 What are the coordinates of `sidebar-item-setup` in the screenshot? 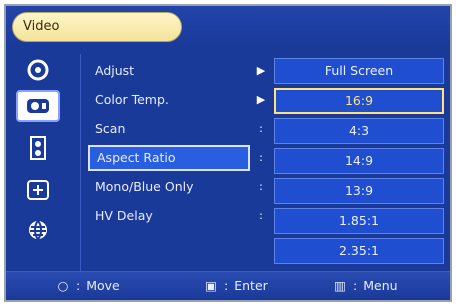 It's located at (38, 190).